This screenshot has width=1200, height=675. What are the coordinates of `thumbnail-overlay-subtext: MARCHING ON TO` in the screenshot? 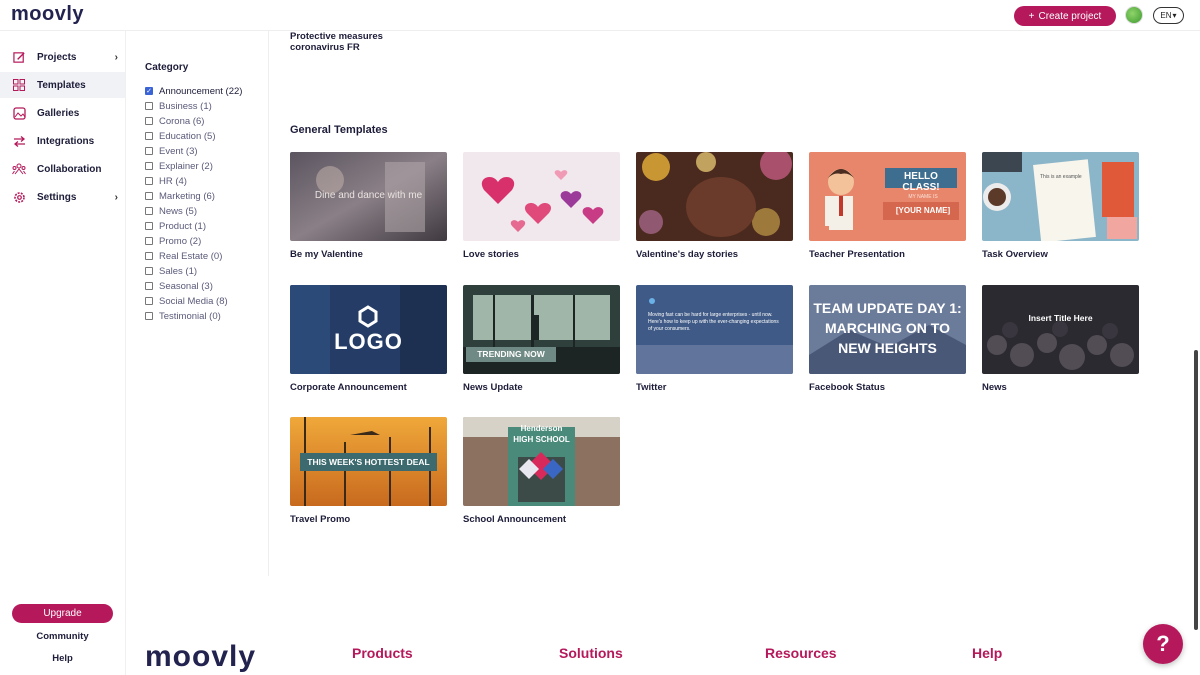 It's located at (887, 328).